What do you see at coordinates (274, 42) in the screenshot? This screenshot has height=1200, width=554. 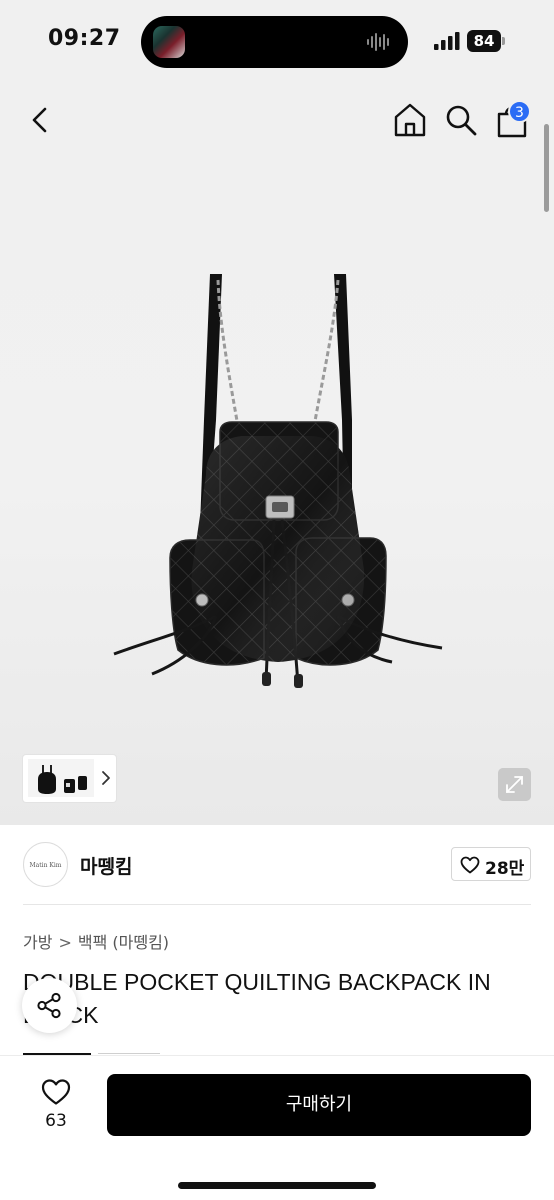 I see `dynamic-island` at bounding box center [274, 42].